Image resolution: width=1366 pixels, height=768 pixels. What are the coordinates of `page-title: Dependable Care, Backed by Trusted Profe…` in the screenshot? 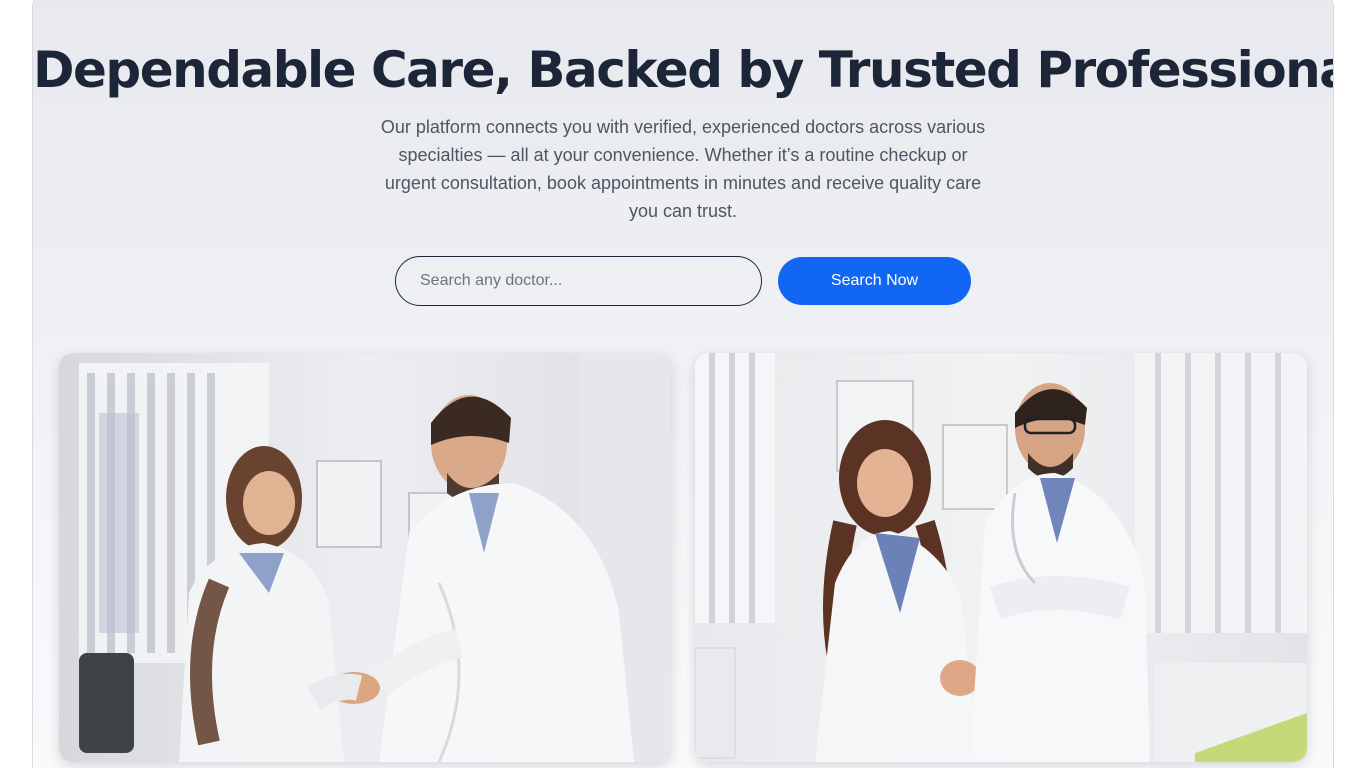 It's located at (683, 70).